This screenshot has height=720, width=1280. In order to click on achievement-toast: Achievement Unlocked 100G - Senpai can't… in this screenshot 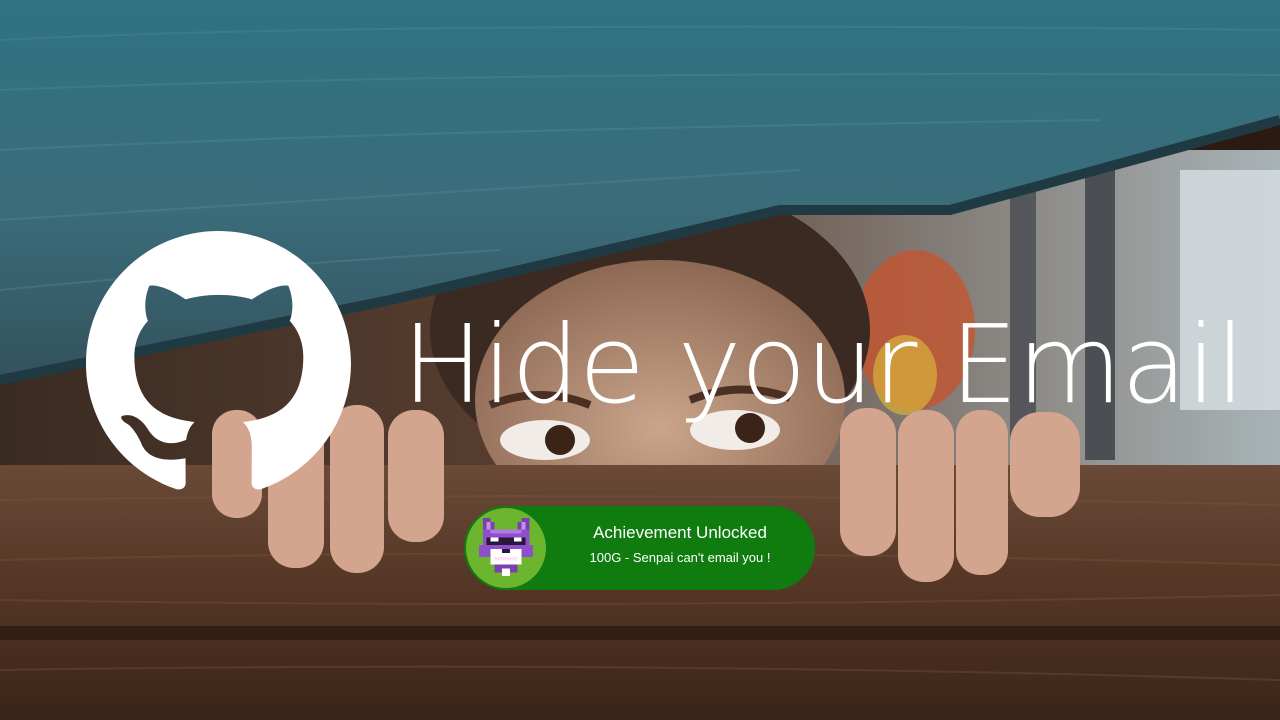, I will do `click(639, 548)`.